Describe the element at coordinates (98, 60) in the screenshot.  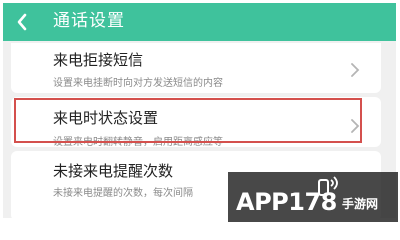
I see `setting-item-title: 来电拒接短信` at that location.